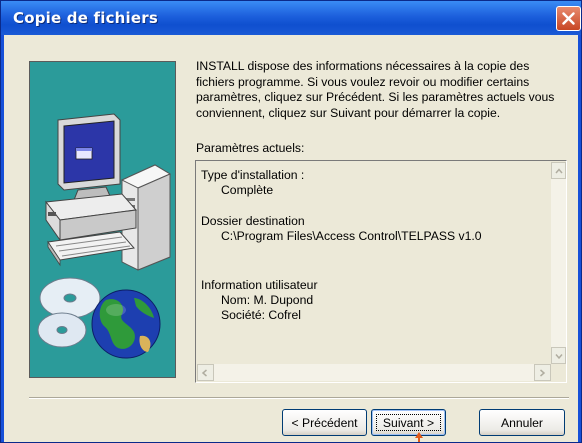  I want to click on chevron-up-icon, so click(559, 171).